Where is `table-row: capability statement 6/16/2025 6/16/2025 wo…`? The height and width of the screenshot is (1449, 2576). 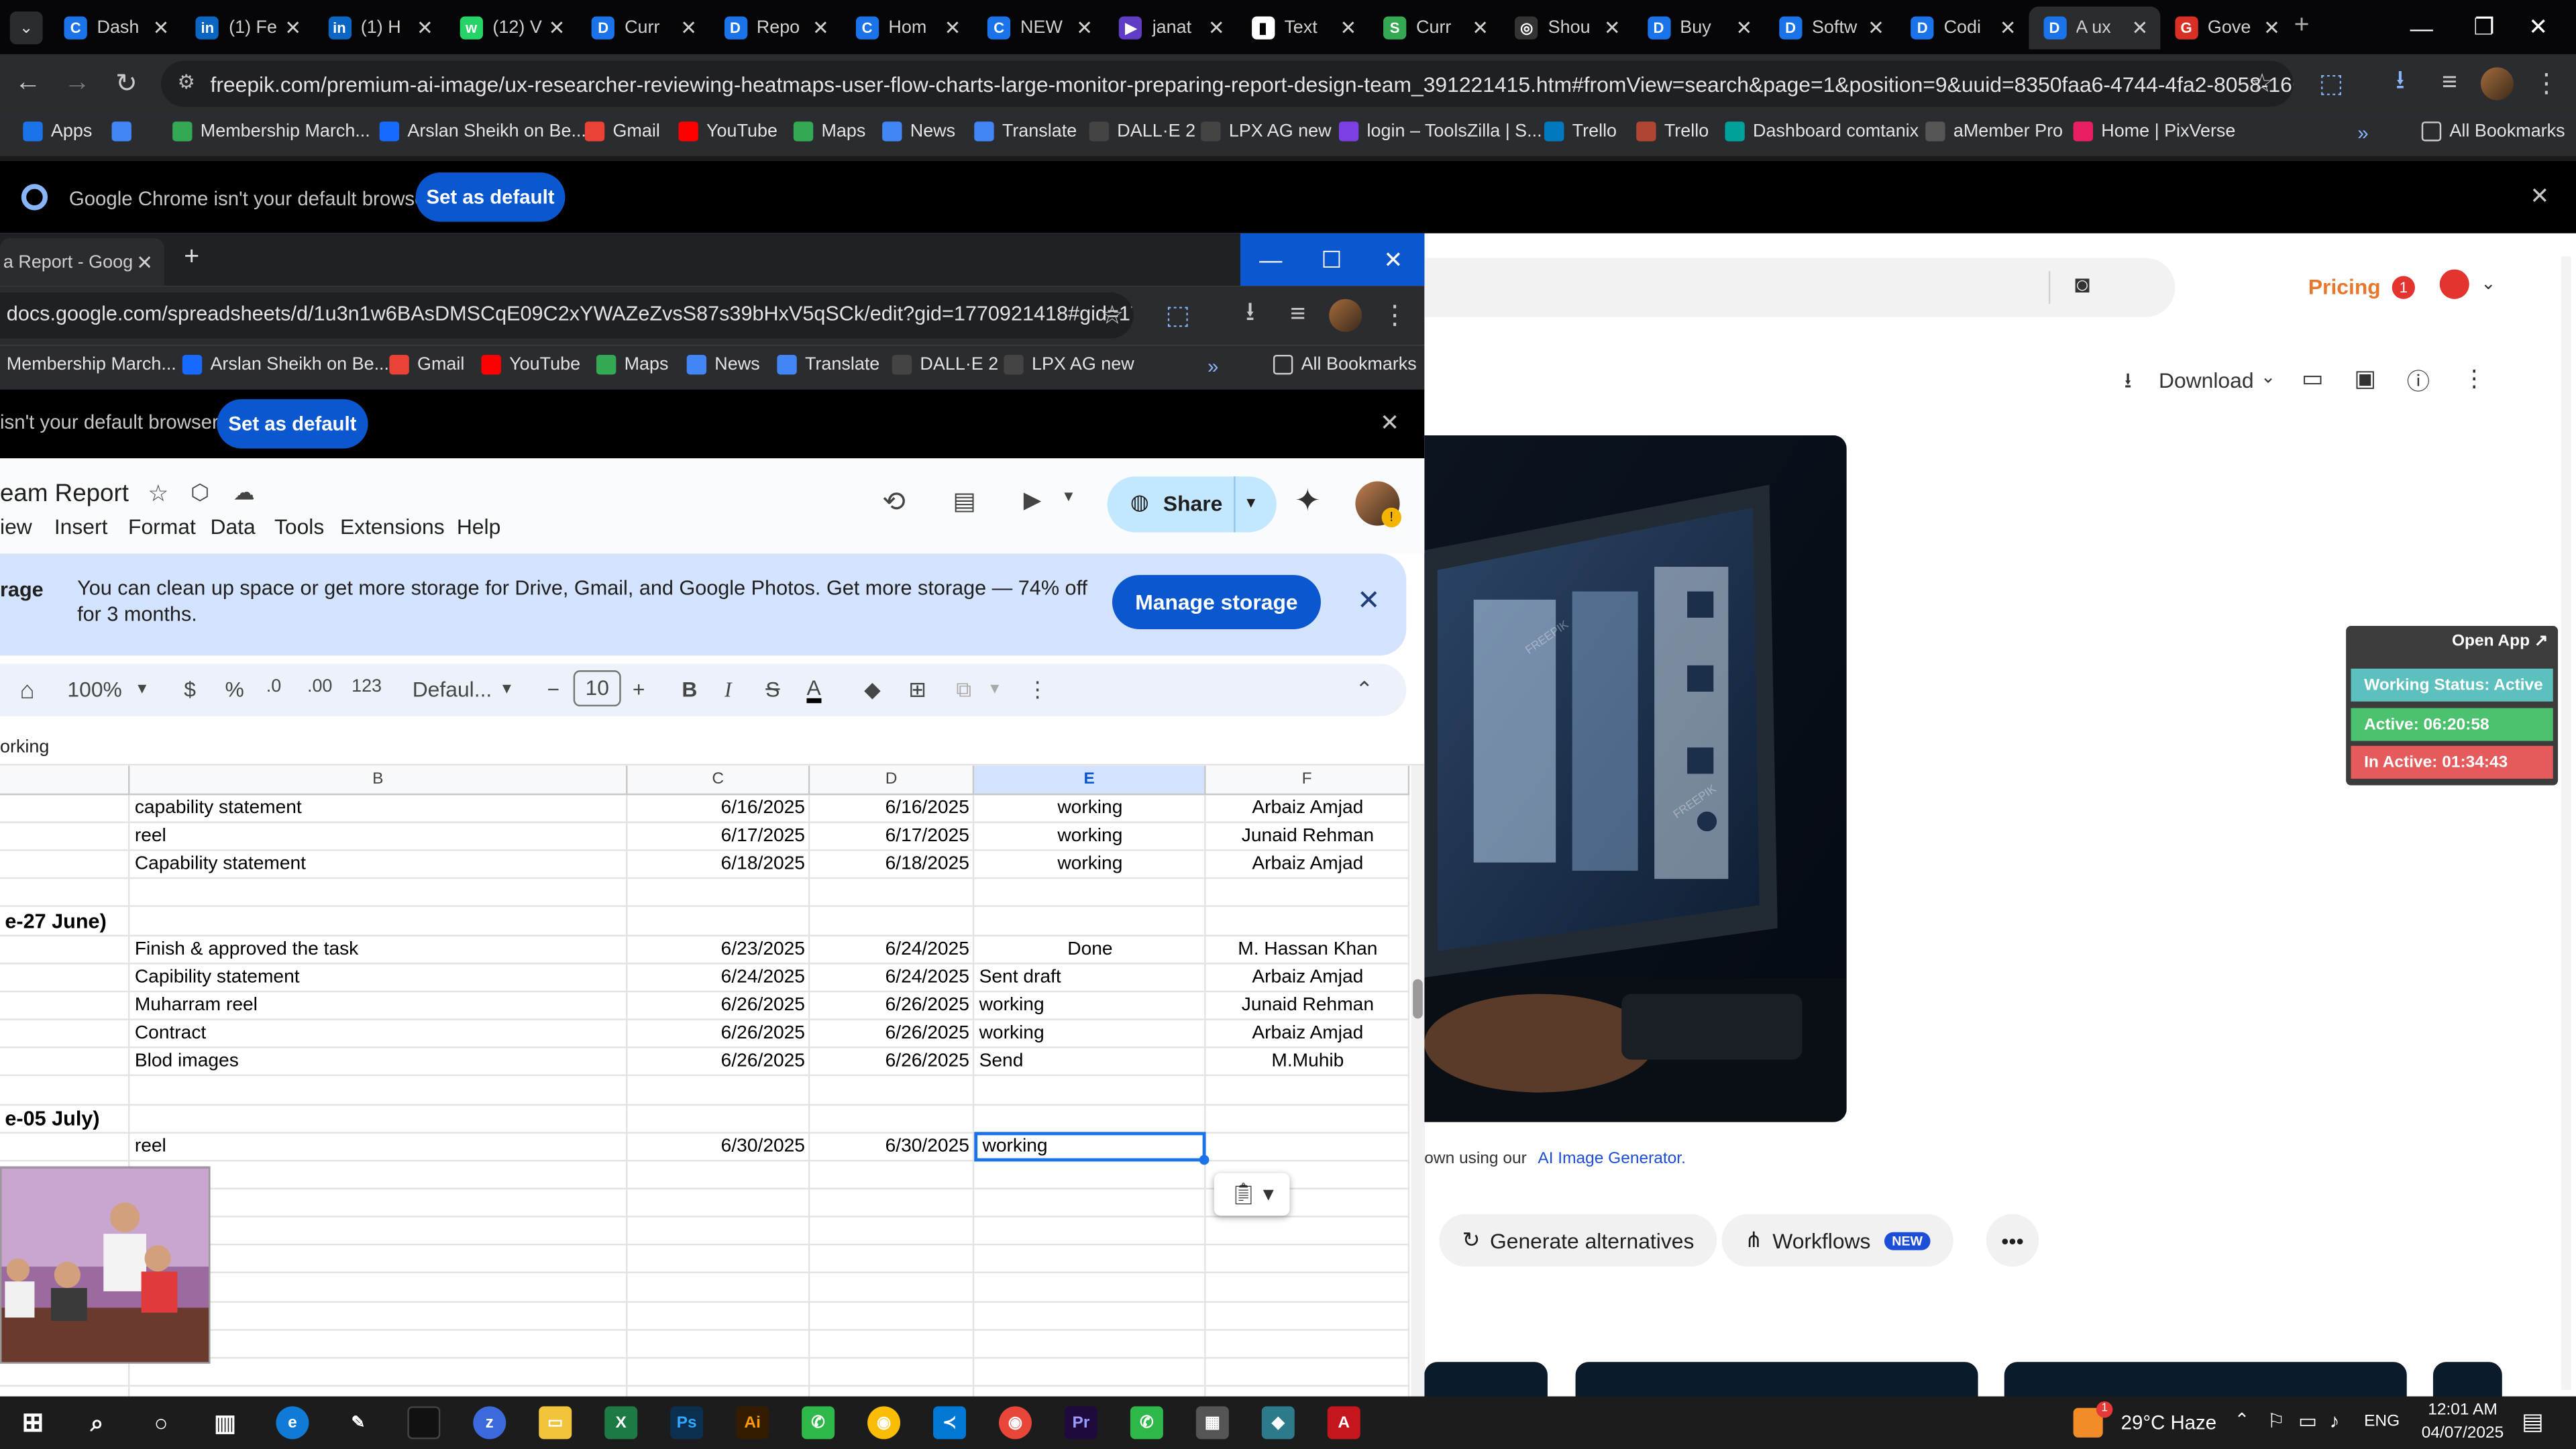 table-row: capability statement 6/16/2025 6/16/2025 wo… is located at coordinates (705, 809).